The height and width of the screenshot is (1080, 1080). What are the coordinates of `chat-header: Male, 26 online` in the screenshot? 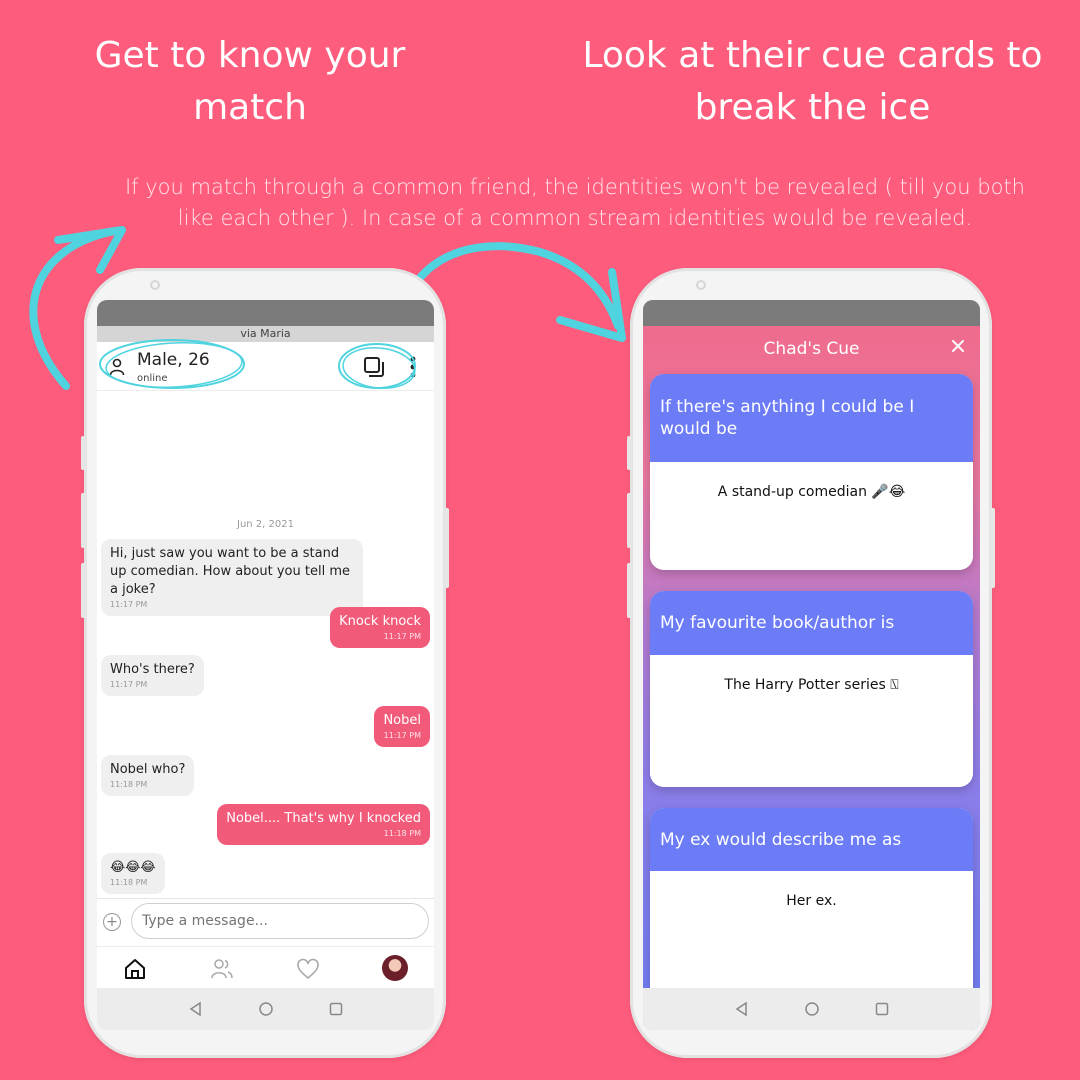 It's located at (265, 365).